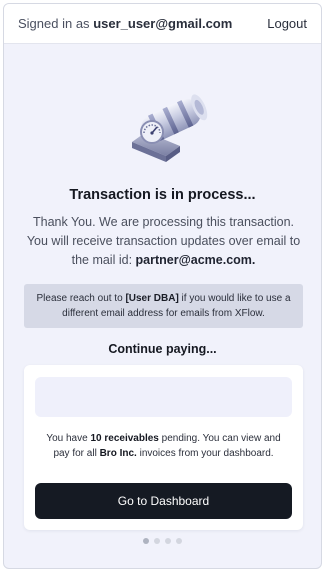 The width and height of the screenshot is (326, 574). What do you see at coordinates (118, 453) in the screenshot?
I see `company-name: Bro Inc.` at bounding box center [118, 453].